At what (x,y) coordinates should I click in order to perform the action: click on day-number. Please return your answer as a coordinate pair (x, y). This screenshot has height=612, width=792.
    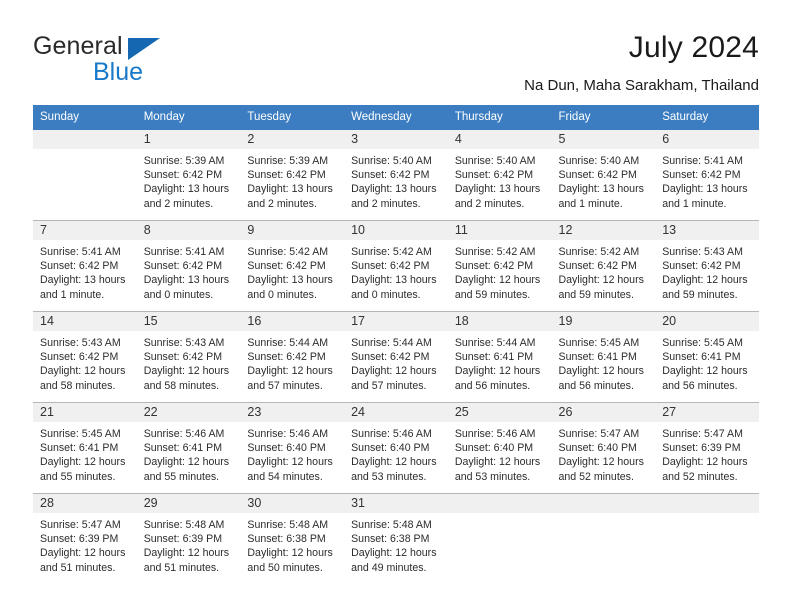
    Looking at the image, I should click on (603, 503).